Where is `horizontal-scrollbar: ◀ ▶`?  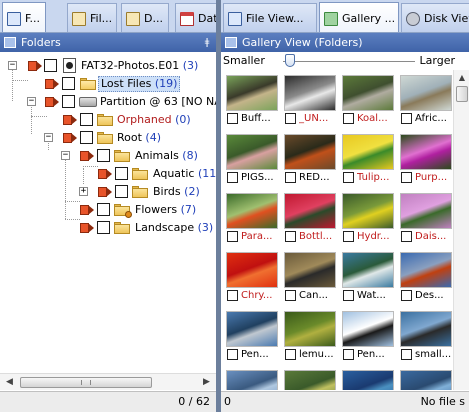 horizontal-scrollbar: ◀ ▶ is located at coordinates (108, 381).